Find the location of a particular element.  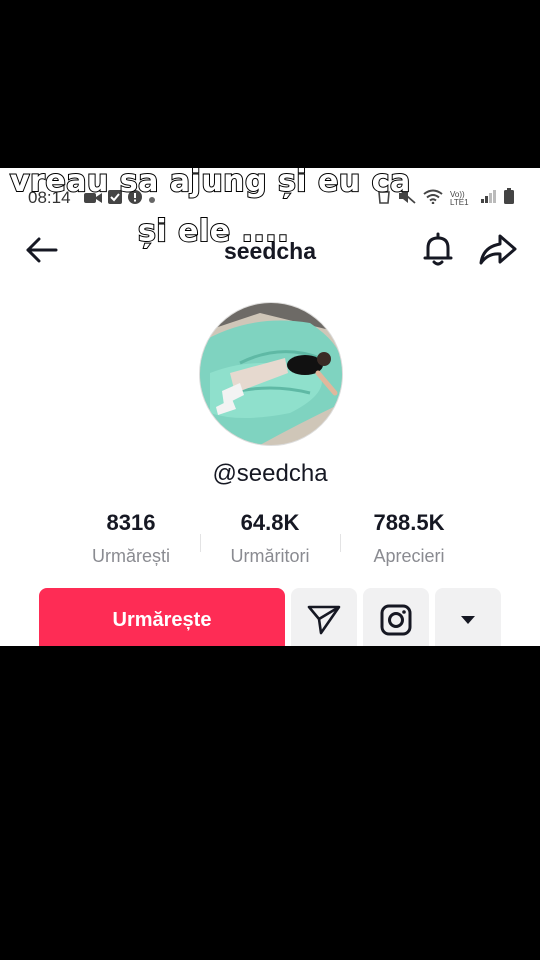

bell-icon is located at coordinates (438, 250).